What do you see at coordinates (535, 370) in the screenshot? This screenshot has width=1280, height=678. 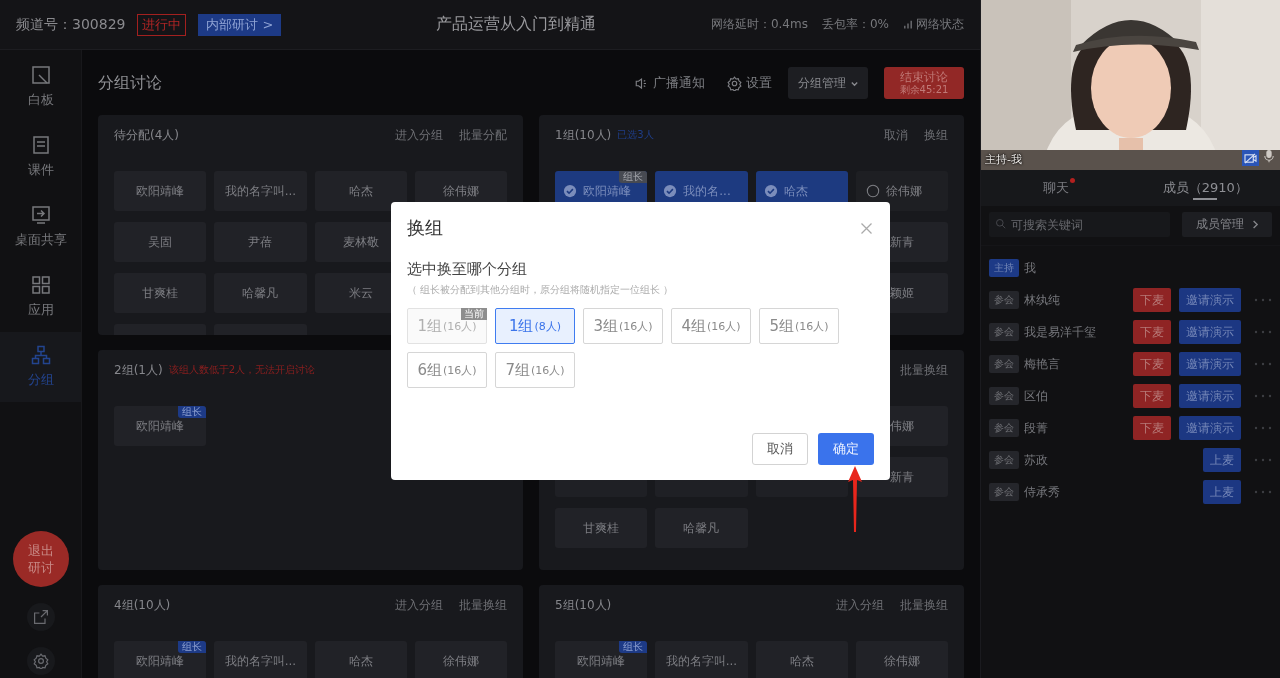 I see `group-option: 7组(16人)` at bounding box center [535, 370].